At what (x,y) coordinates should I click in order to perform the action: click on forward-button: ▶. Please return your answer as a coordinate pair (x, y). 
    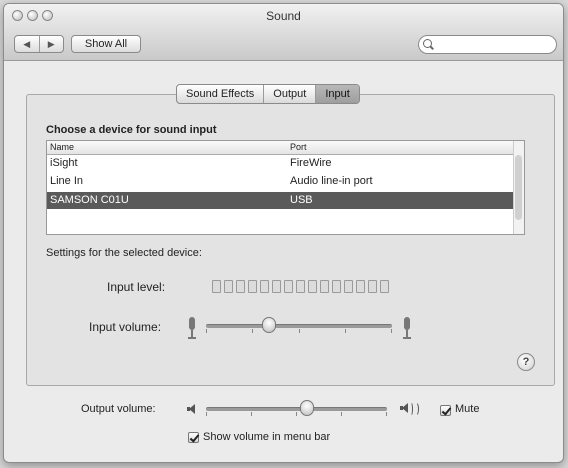
    Looking at the image, I should click on (52, 44).